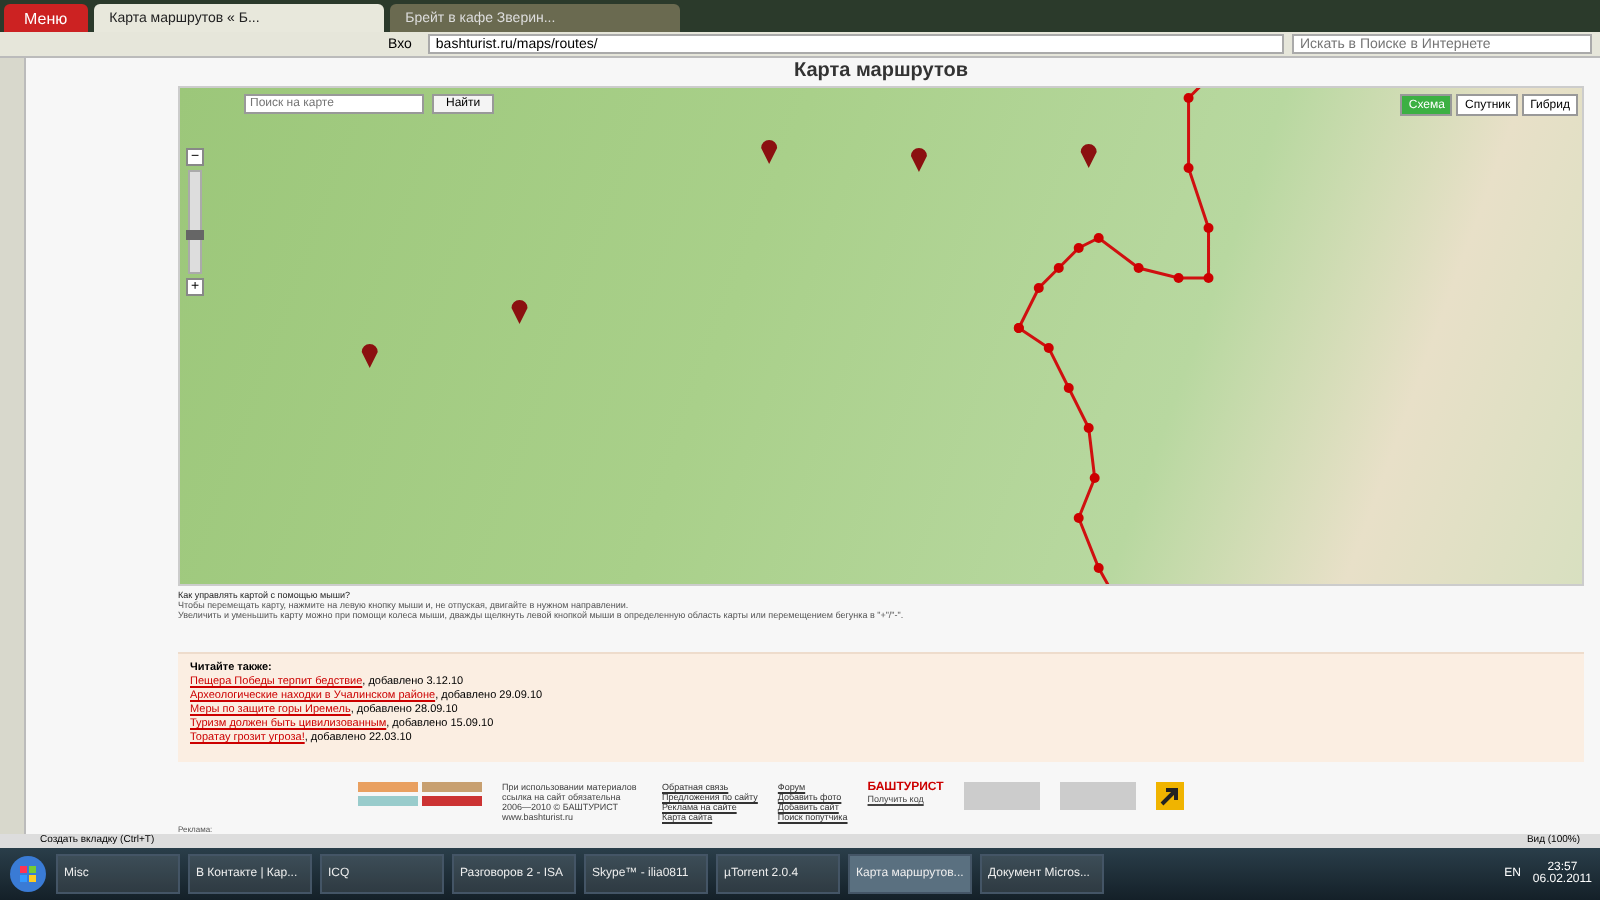 The width and height of the screenshot is (1600, 900). I want to click on start-icon, so click(28, 874).